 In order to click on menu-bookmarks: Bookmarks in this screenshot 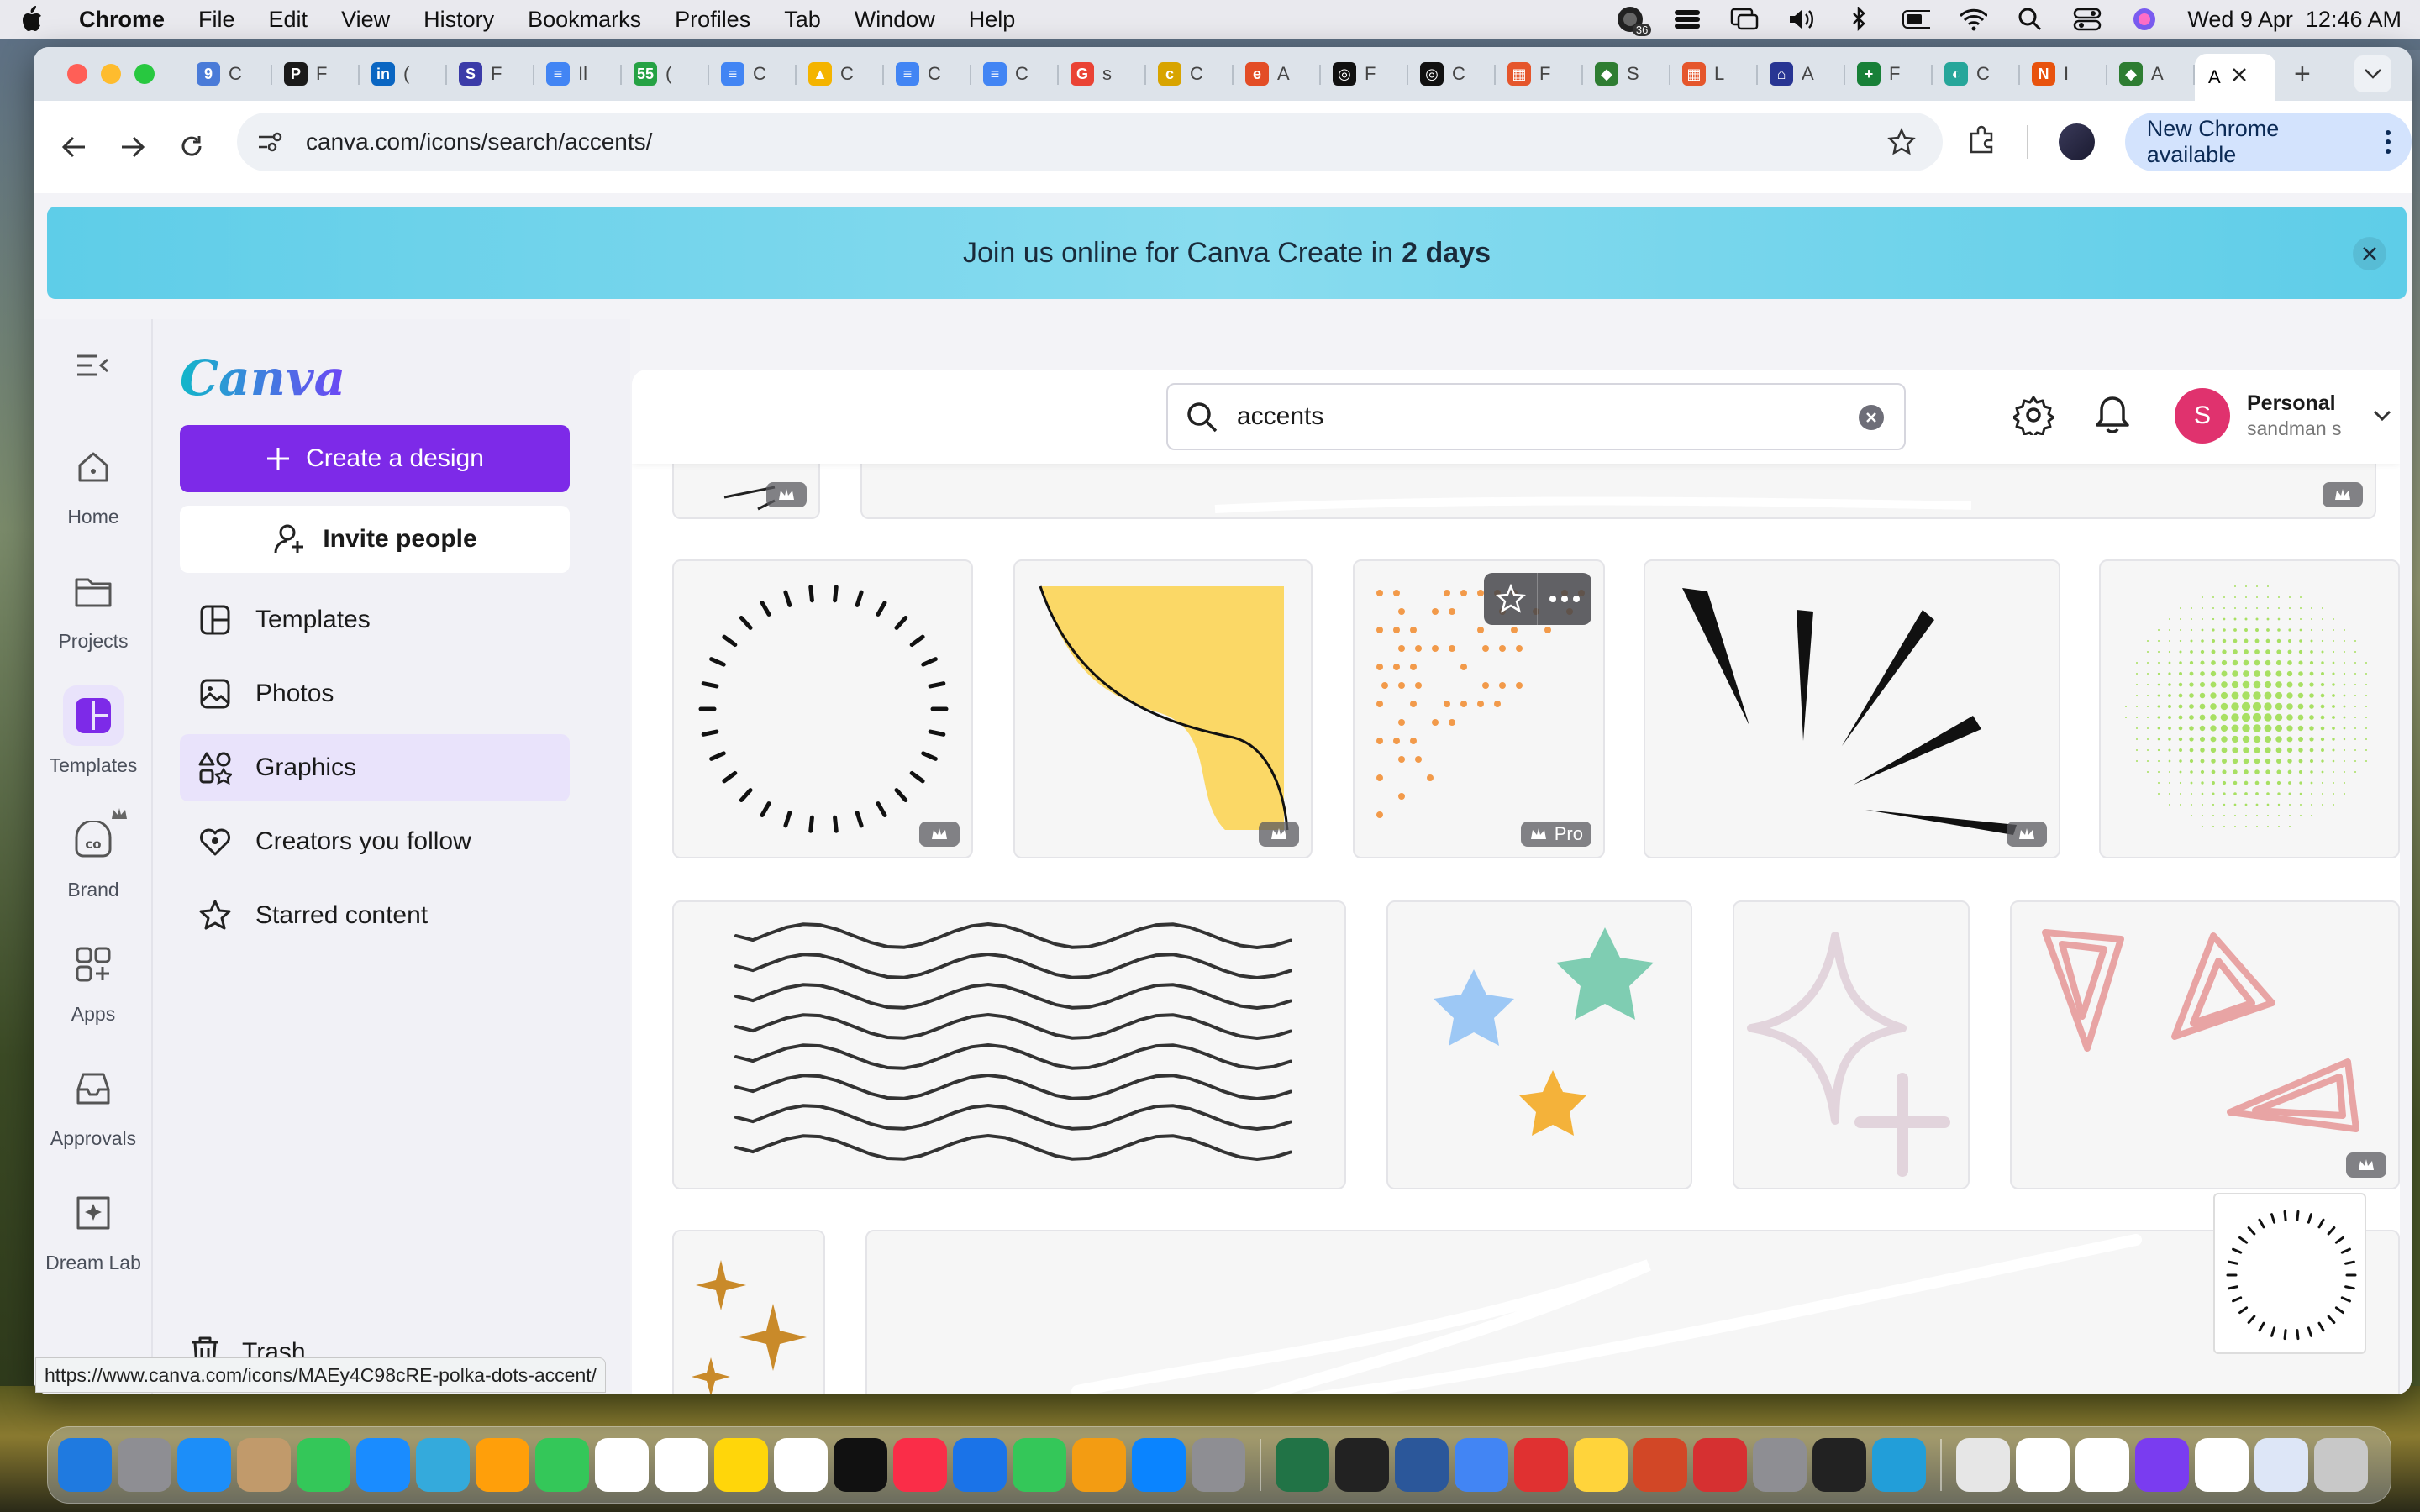, I will do `click(584, 20)`.